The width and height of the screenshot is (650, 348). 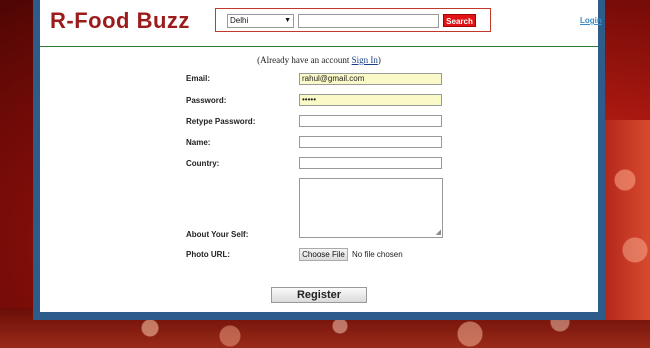 I want to click on password-field: •••••, so click(x=370, y=100).